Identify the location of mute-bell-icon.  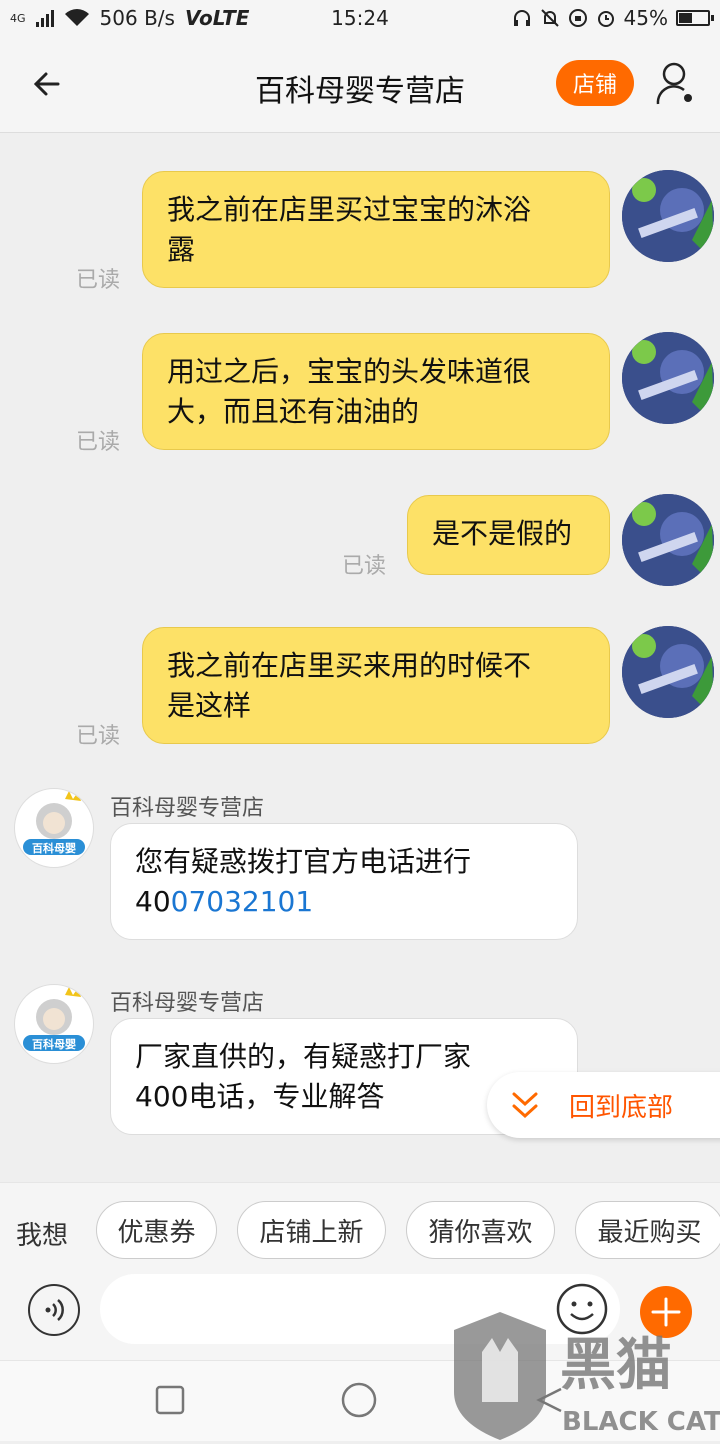
(549, 18).